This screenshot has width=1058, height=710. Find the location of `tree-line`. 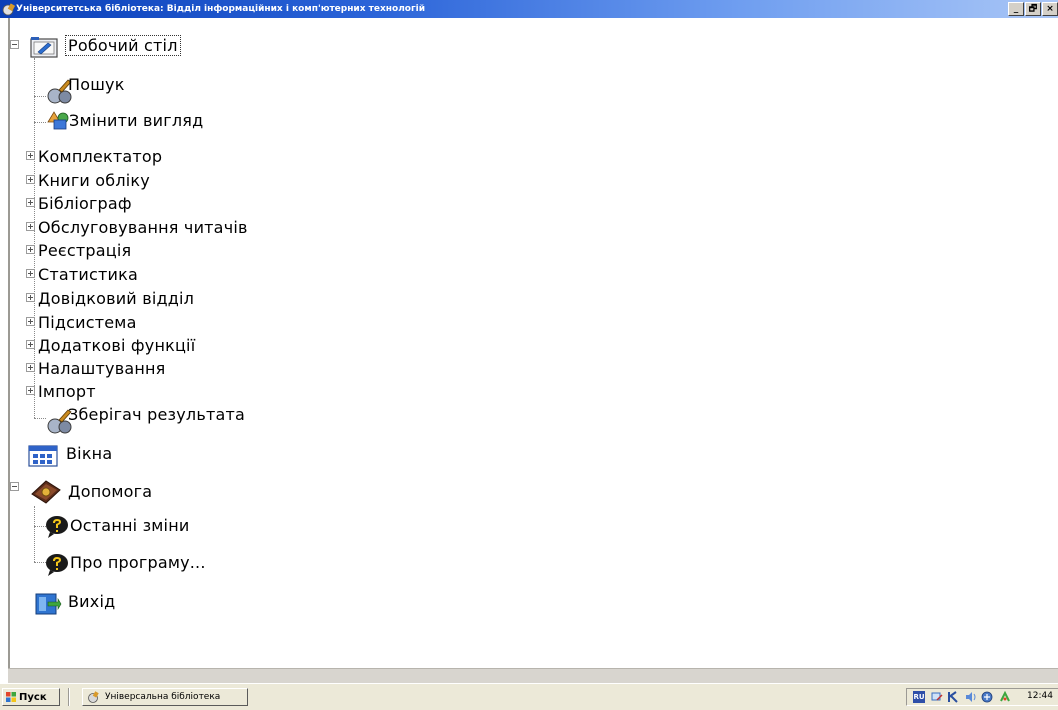

tree-line is located at coordinates (34, 534).